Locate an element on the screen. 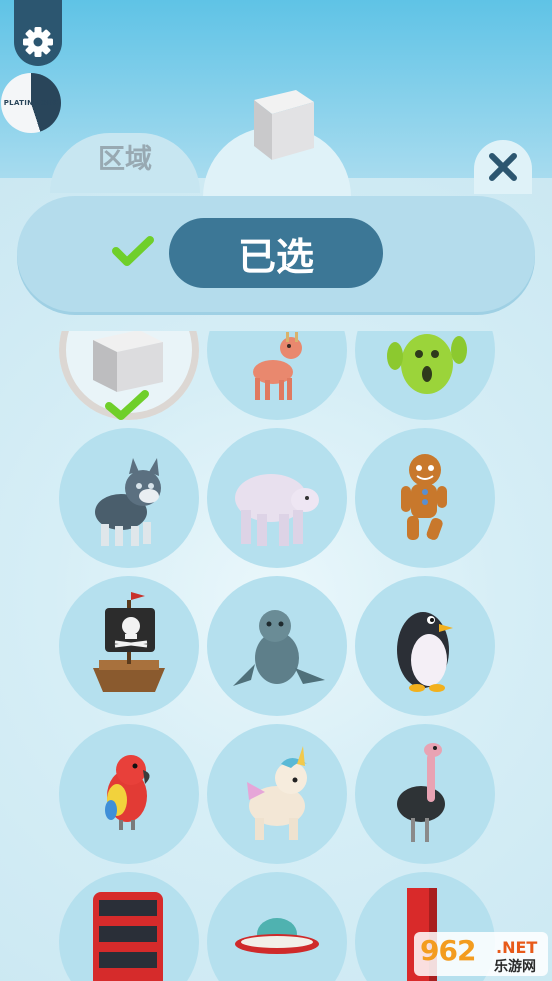 The width and height of the screenshot is (552, 981). close-icon is located at coordinates (503, 167).